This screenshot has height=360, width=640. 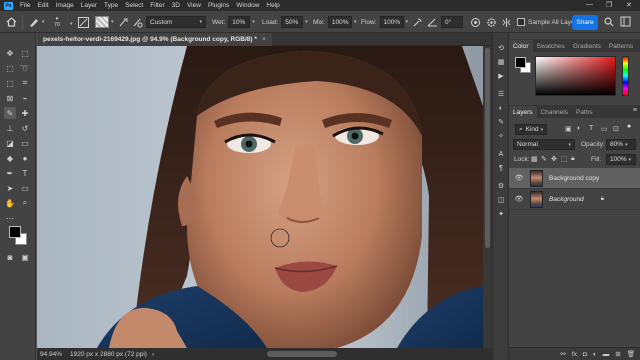 What do you see at coordinates (15, 232) in the screenshot?
I see `foreground-color-swatch` at bounding box center [15, 232].